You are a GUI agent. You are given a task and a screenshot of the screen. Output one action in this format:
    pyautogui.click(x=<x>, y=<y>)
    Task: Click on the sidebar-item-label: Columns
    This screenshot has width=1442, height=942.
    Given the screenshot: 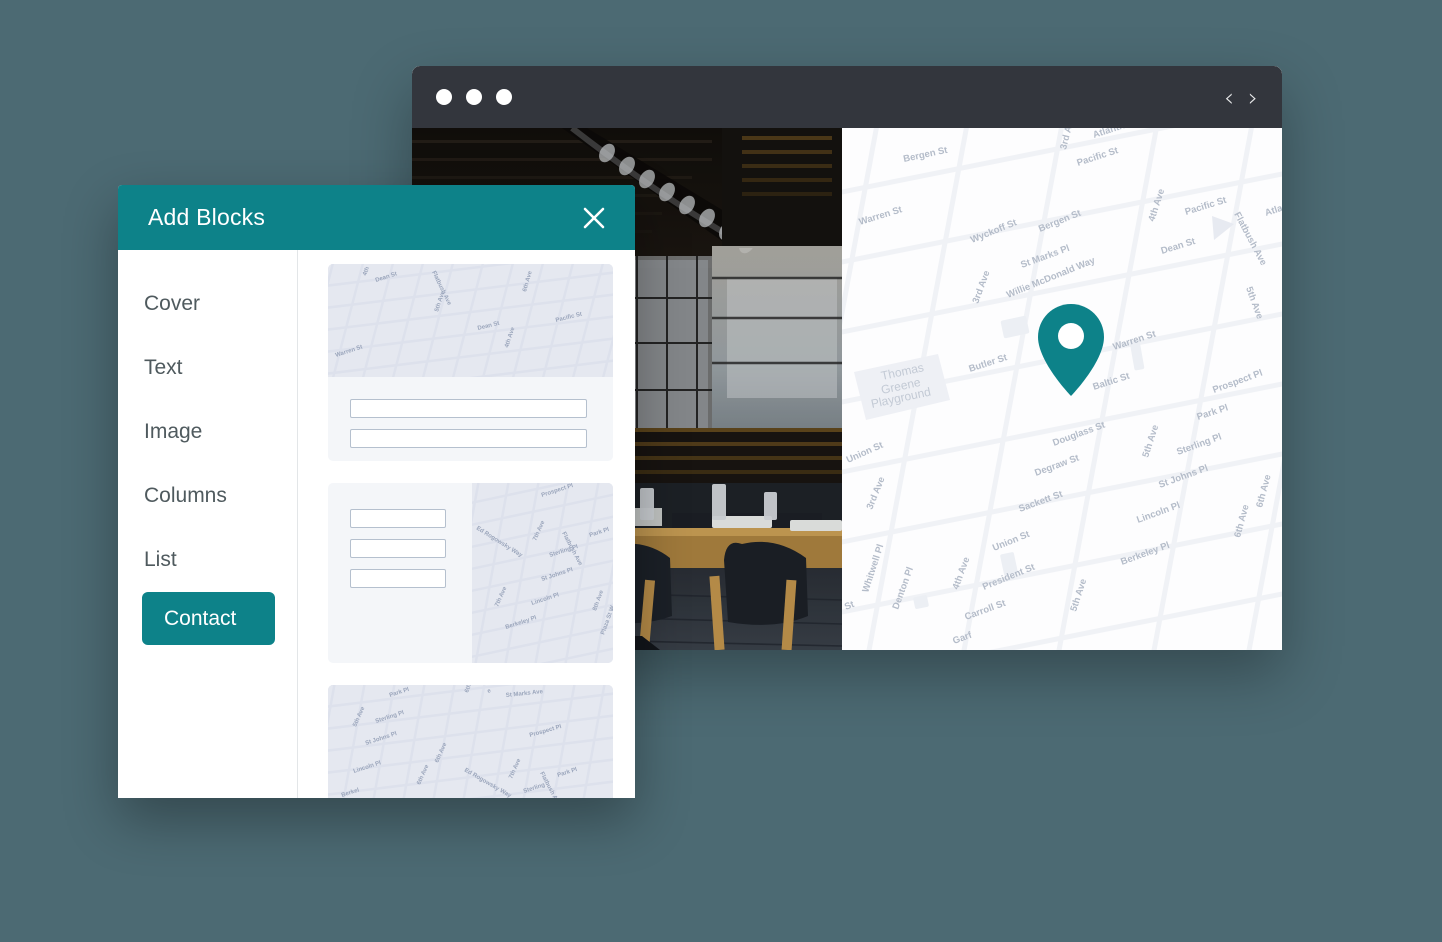 What is the action you would take?
    pyautogui.click(x=185, y=495)
    